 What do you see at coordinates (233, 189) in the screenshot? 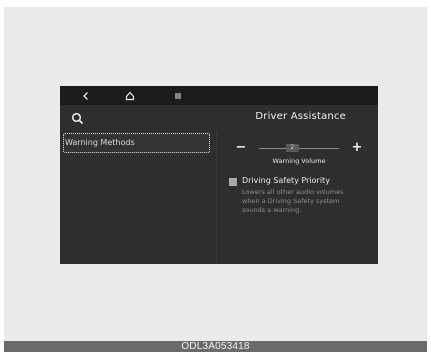
I see `checkmark-icon` at bounding box center [233, 189].